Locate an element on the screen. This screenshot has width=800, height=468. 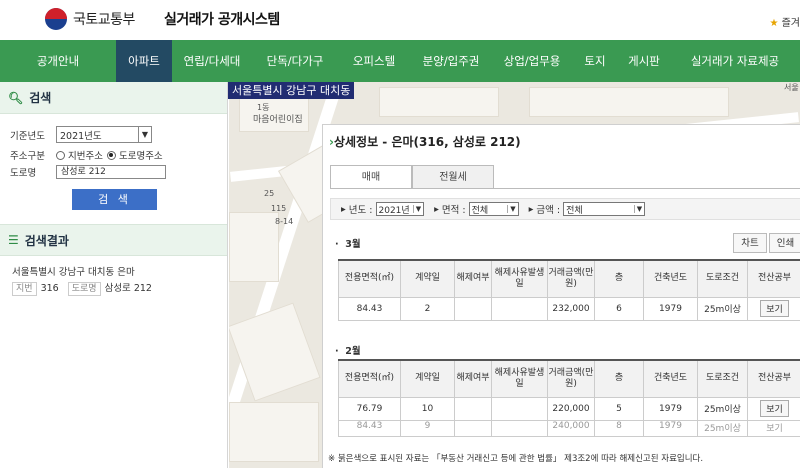
map-label-daycare: 마음어린이집 is located at coordinates (278, 118).